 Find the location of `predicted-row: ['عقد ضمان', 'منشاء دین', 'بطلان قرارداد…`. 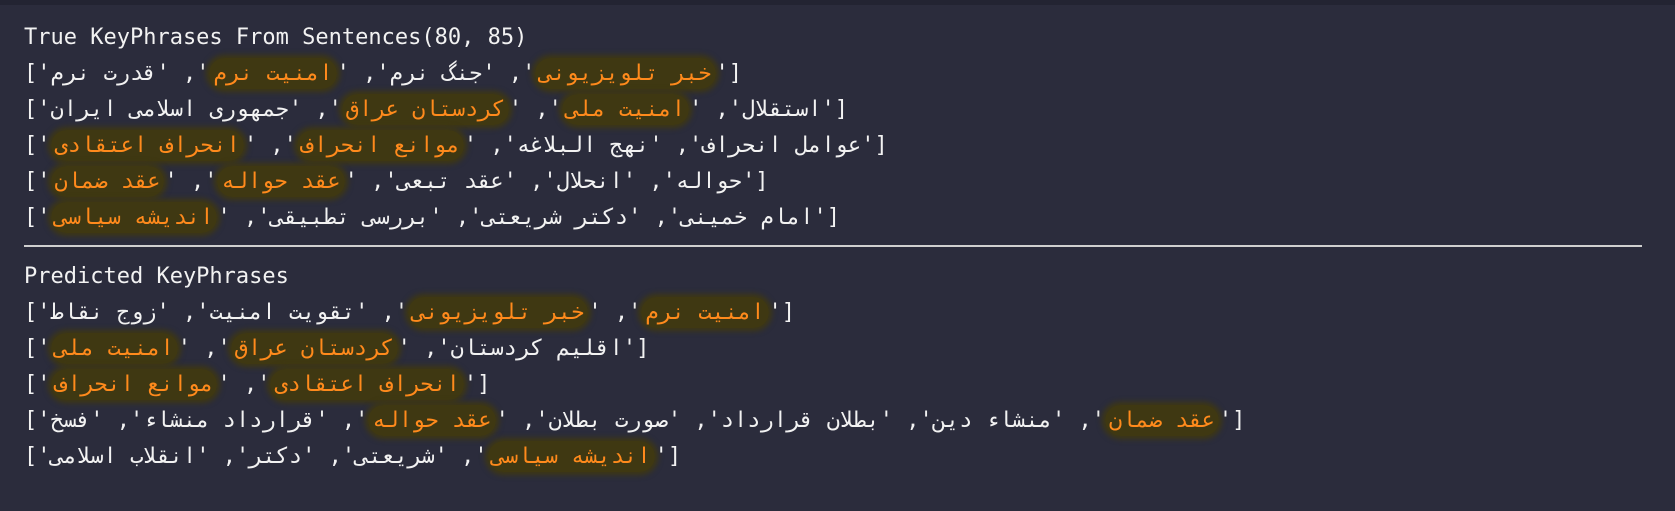

predicted-row: ['عقد ضمان', 'منشاء دین', 'بطلان قرارداد… is located at coordinates (834, 421).